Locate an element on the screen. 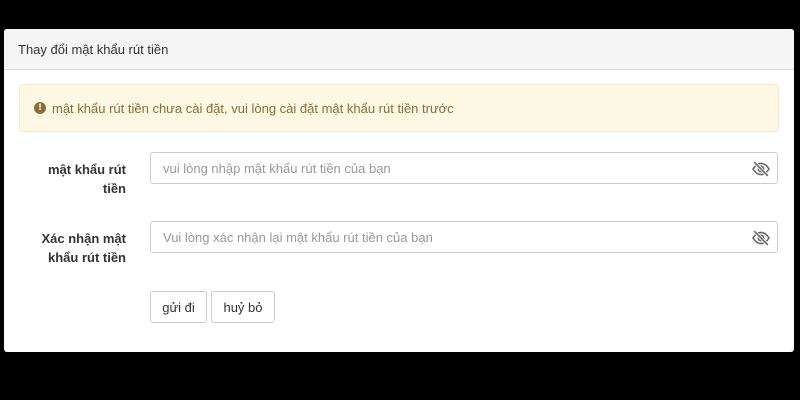 The height and width of the screenshot is (400, 800). panel-title: Thay đổi mật khẩu rút tiền is located at coordinates (93, 49).